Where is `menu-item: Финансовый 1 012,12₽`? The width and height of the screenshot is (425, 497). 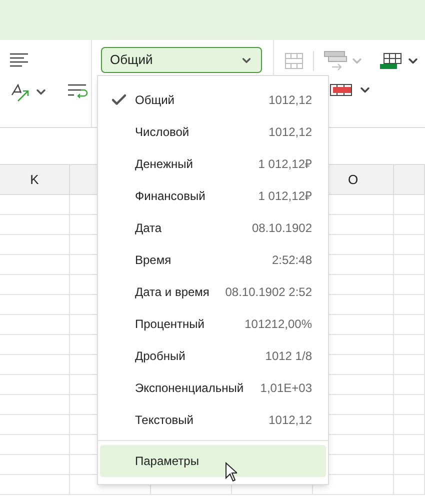
menu-item: Финансовый 1 012,12₽ is located at coordinates (213, 196).